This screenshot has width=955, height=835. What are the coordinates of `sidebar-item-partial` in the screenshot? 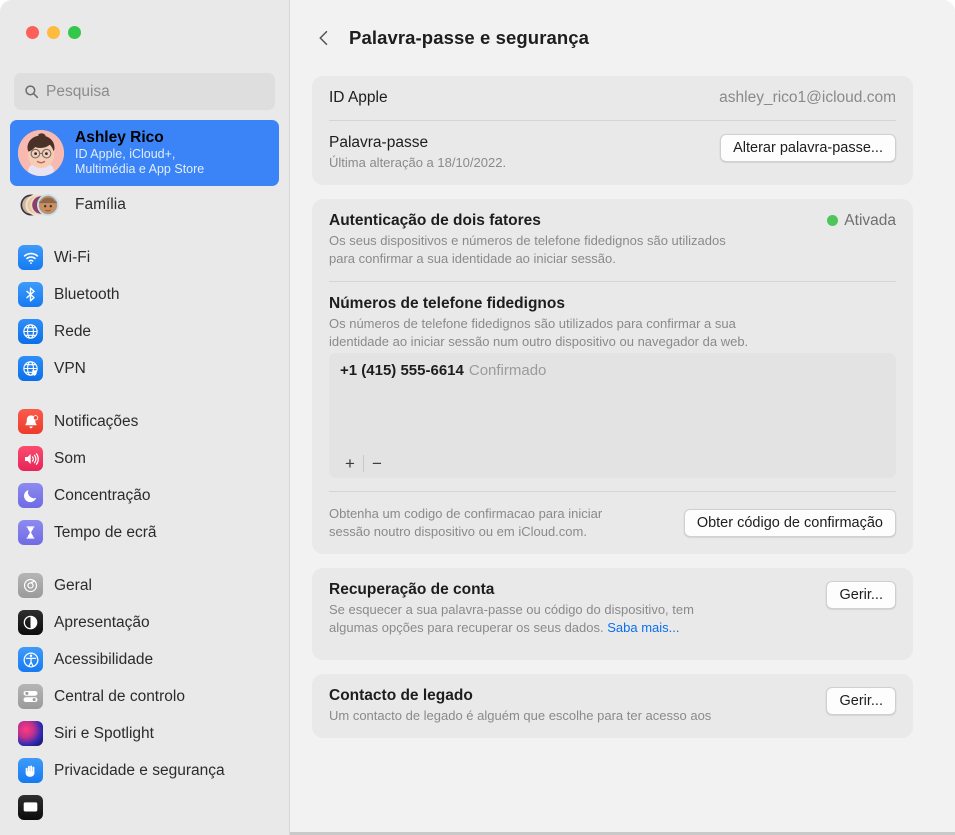 It's located at (144, 807).